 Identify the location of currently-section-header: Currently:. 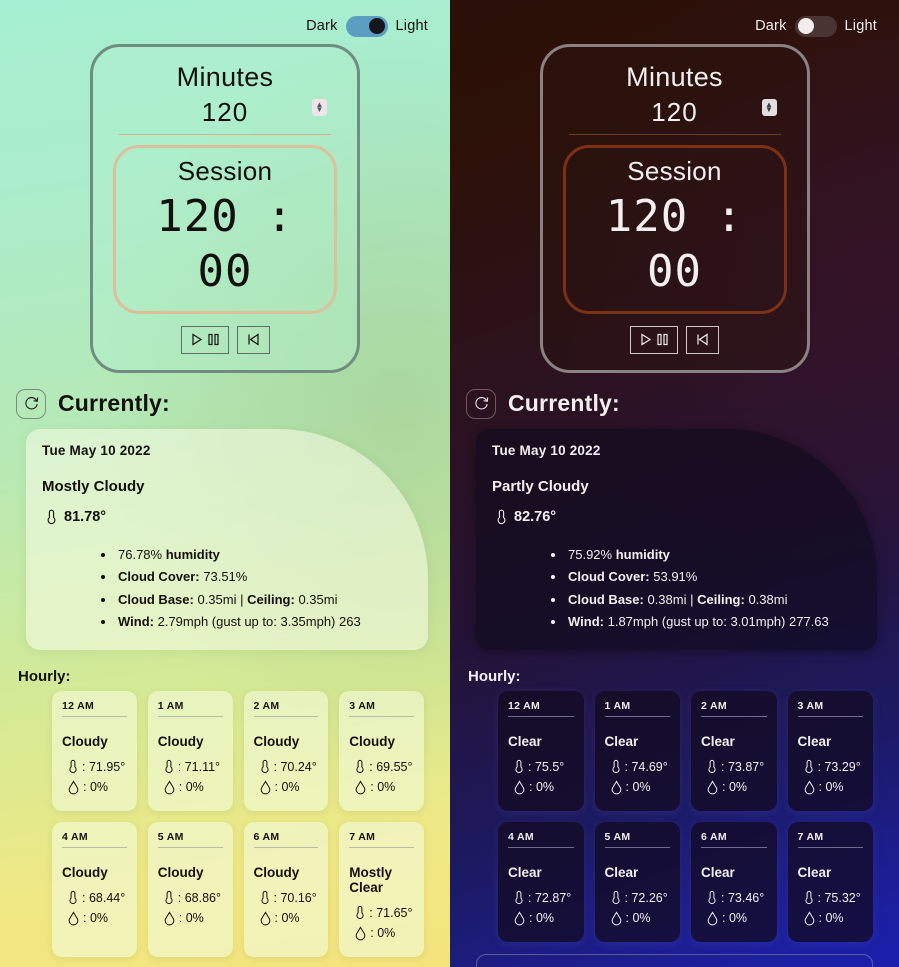
(676, 403).